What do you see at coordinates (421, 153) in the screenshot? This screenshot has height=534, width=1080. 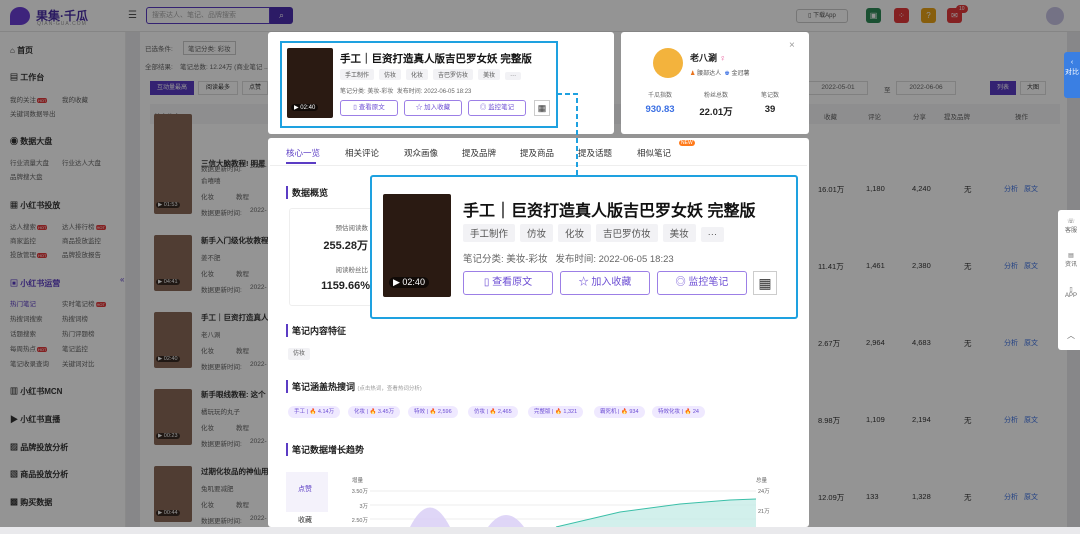 I see `tab-2: 观众画像` at bounding box center [421, 153].